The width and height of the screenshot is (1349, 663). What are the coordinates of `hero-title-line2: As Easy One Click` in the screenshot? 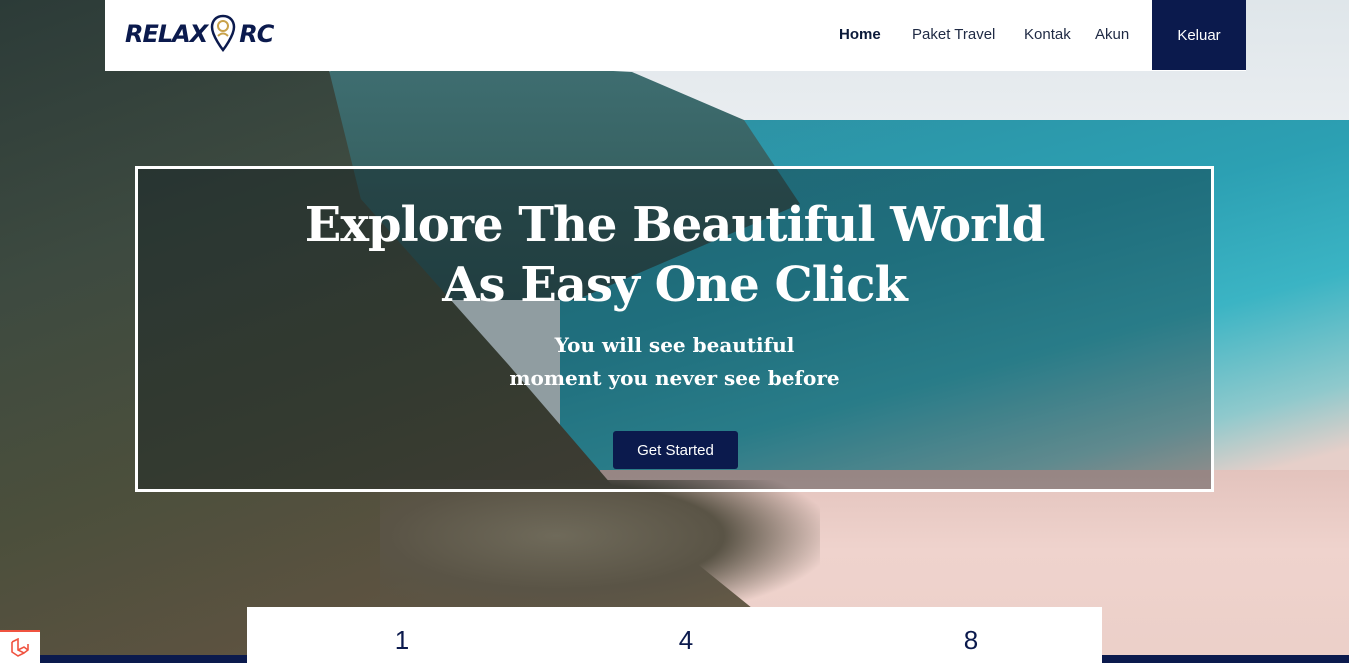 It's located at (674, 285).